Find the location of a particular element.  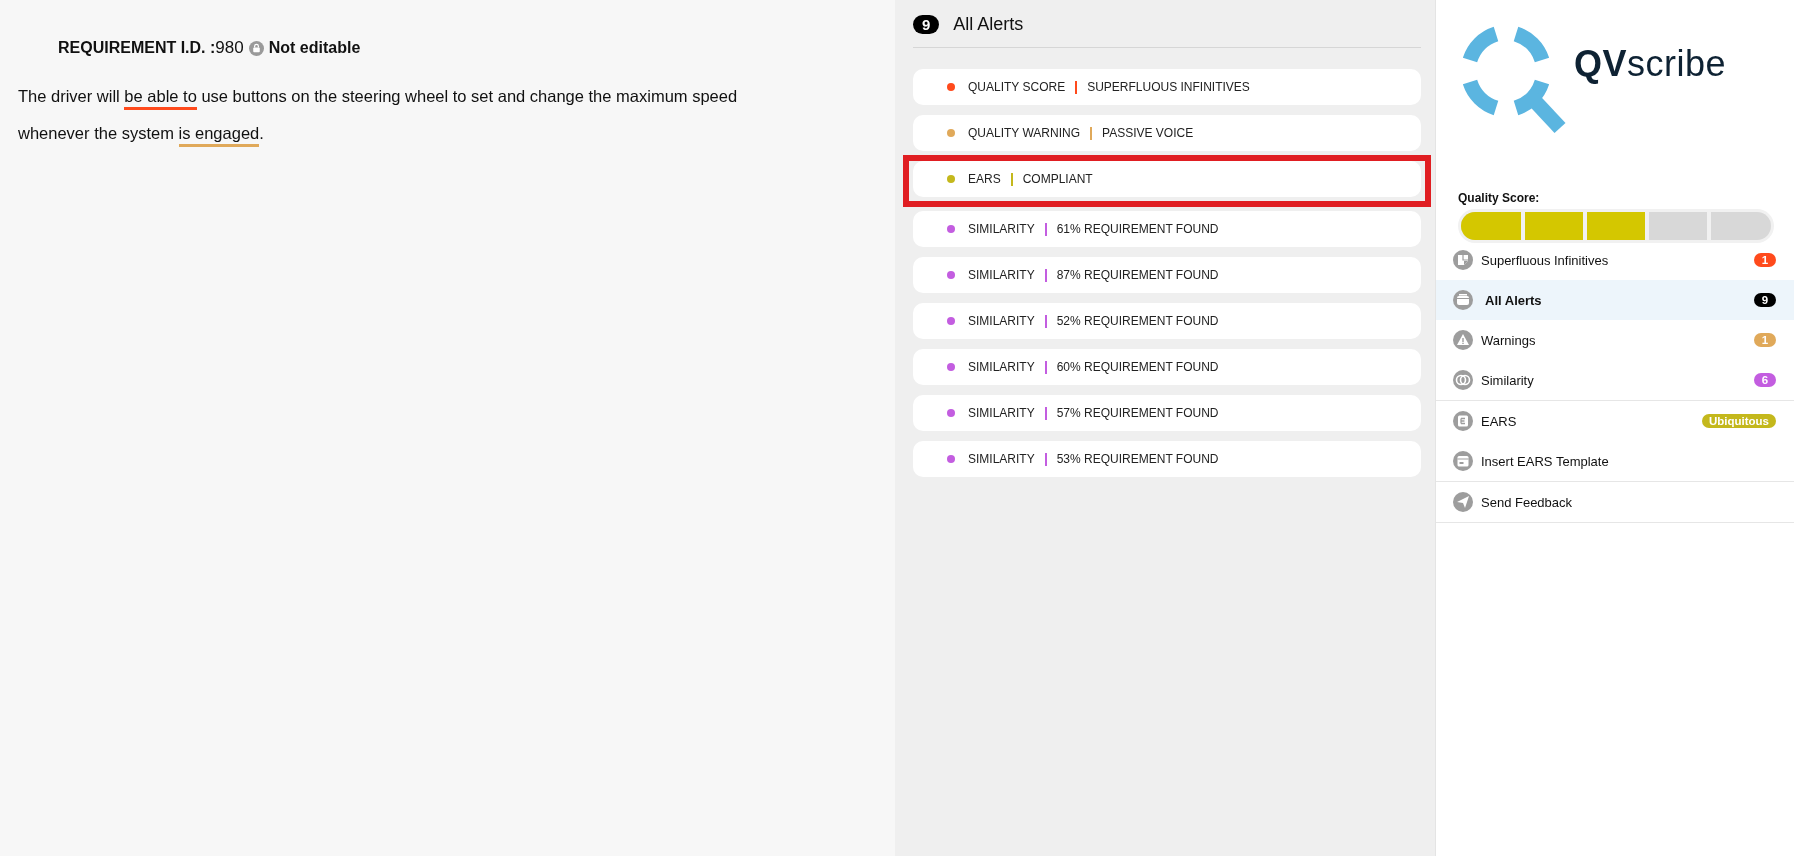

alert-card: SIMILARITY 60% REQUIREMENT FOUND is located at coordinates (1167, 367).